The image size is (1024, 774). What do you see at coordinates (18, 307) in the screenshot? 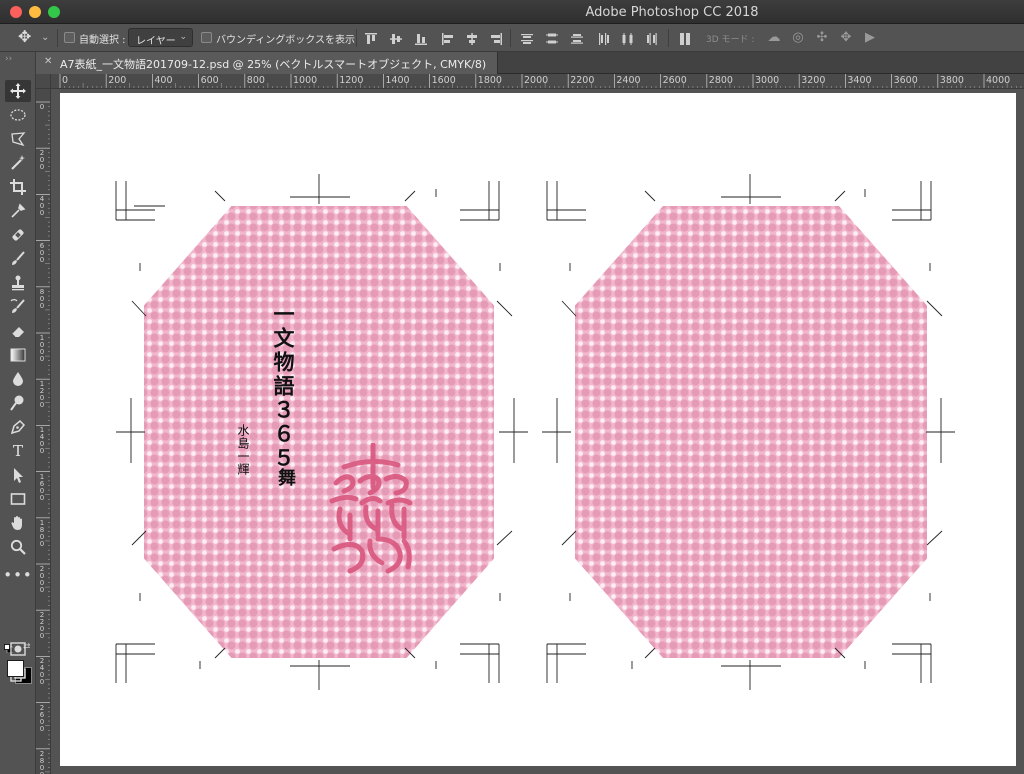
I see `history-brush-tool-icon` at bounding box center [18, 307].